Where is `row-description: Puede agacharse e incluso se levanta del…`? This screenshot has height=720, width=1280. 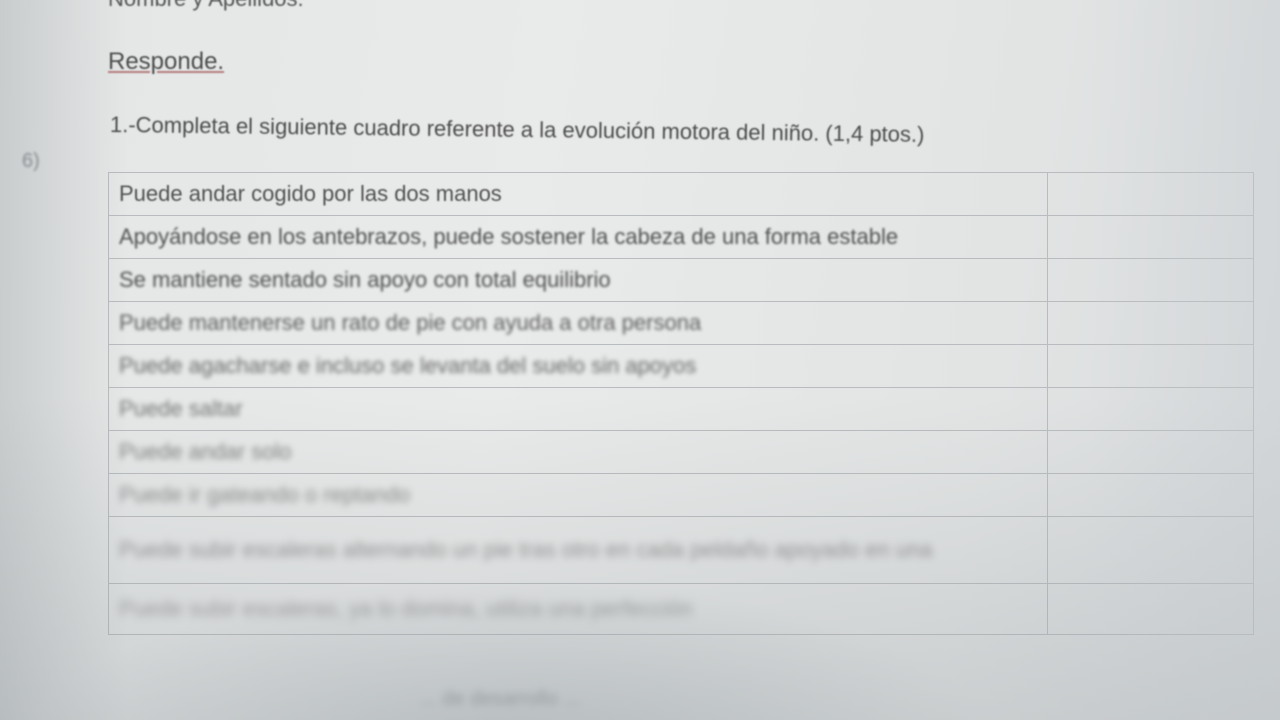 row-description: Puede agacharse e incluso se levanta del… is located at coordinates (578, 366).